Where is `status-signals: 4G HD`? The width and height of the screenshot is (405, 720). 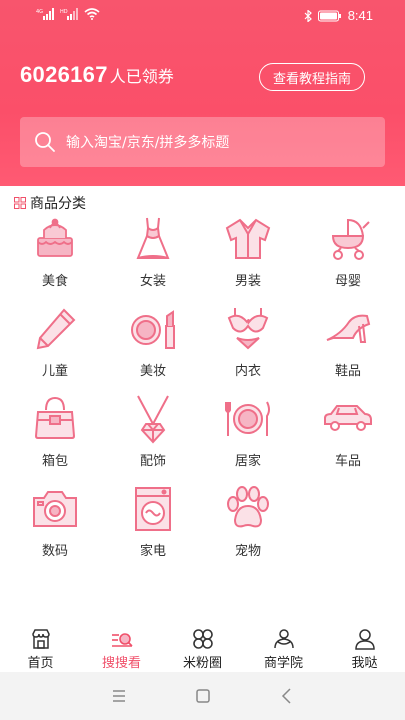 status-signals: 4G HD is located at coordinates (68, 14).